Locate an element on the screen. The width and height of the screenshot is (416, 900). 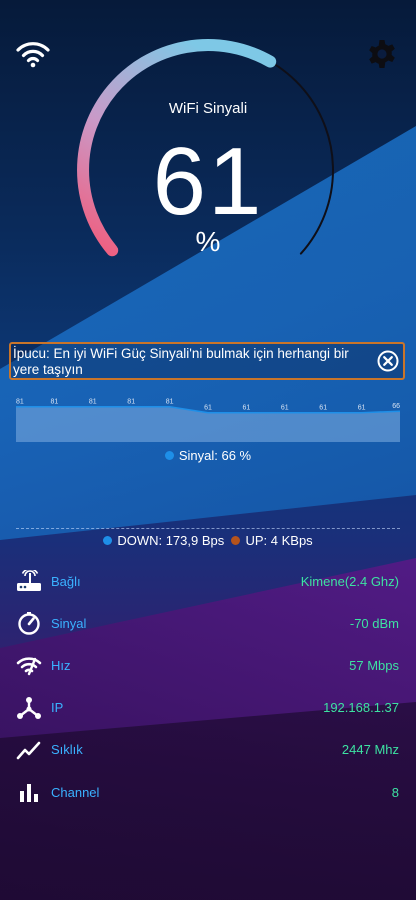
info-label-frequency: Sıklık is located at coordinates (67, 749).